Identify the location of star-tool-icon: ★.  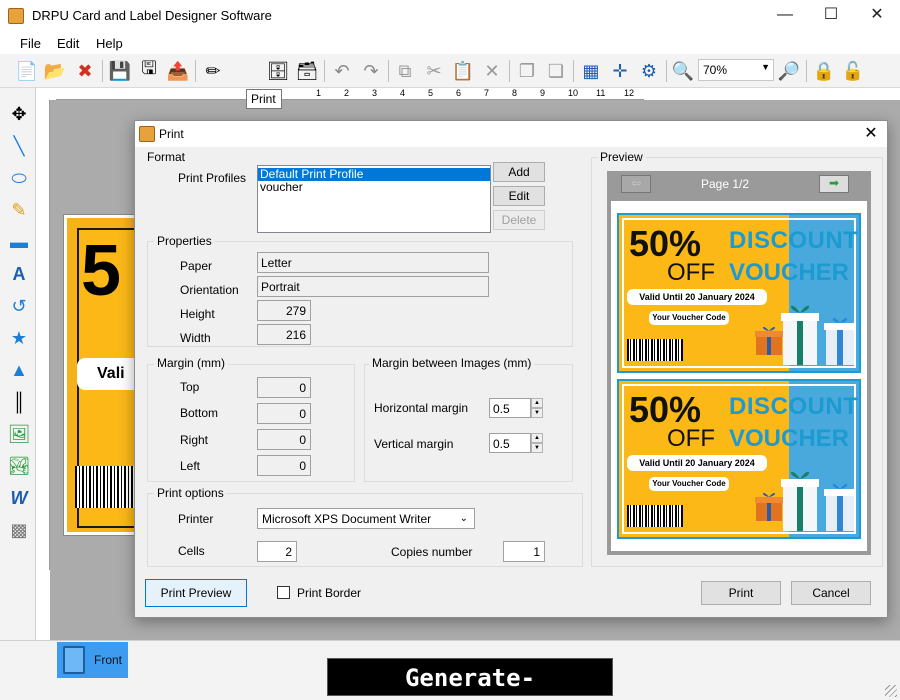
(19, 338).